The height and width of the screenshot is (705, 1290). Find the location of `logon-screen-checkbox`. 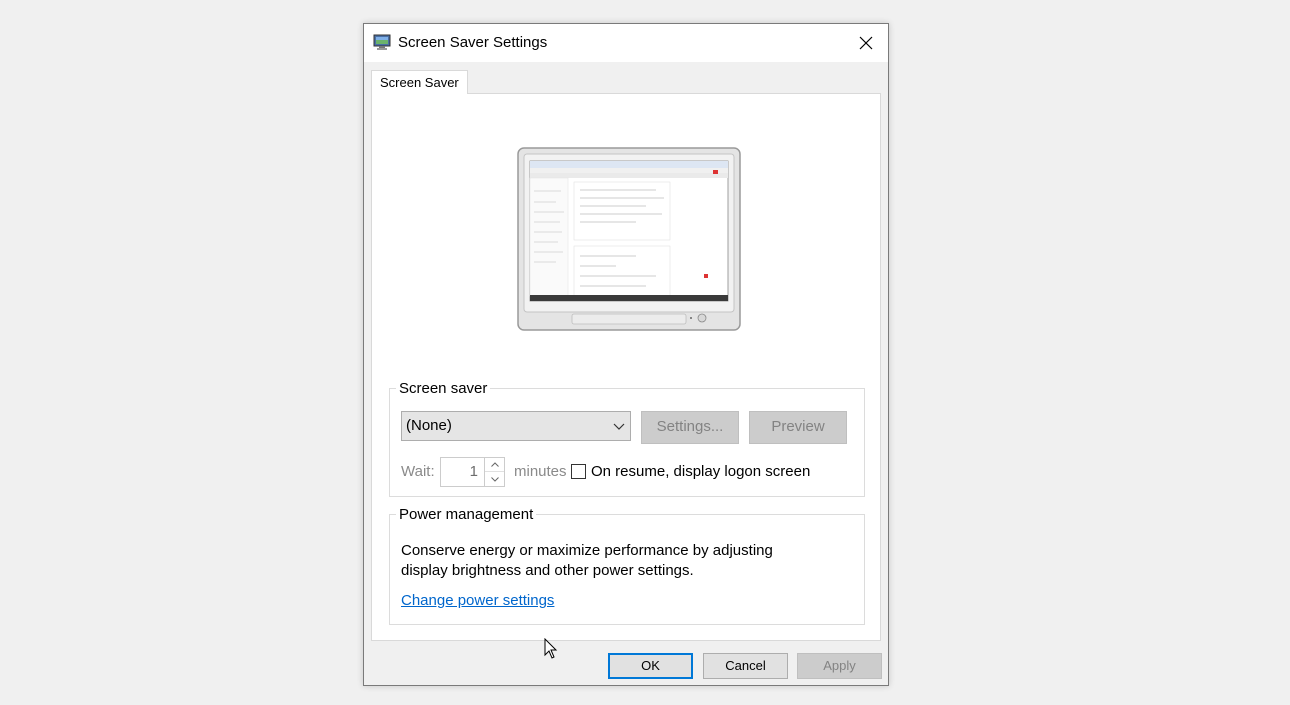

logon-screen-checkbox is located at coordinates (578, 471).